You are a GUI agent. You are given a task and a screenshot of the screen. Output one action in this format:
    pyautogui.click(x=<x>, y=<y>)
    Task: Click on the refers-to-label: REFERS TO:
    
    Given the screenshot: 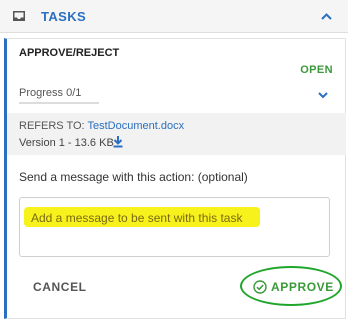 What is the action you would take?
    pyautogui.click(x=52, y=126)
    